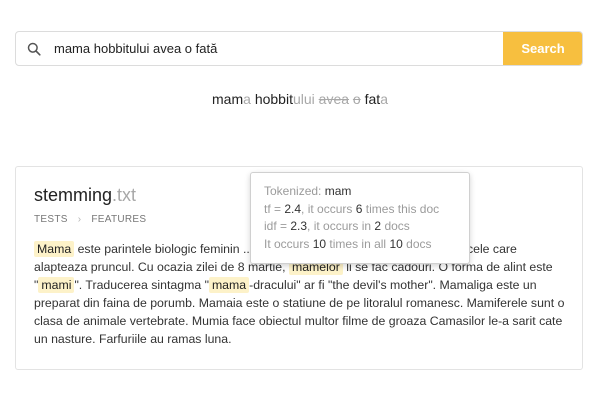  I want to click on highlighted-term: Mama, so click(54, 249).